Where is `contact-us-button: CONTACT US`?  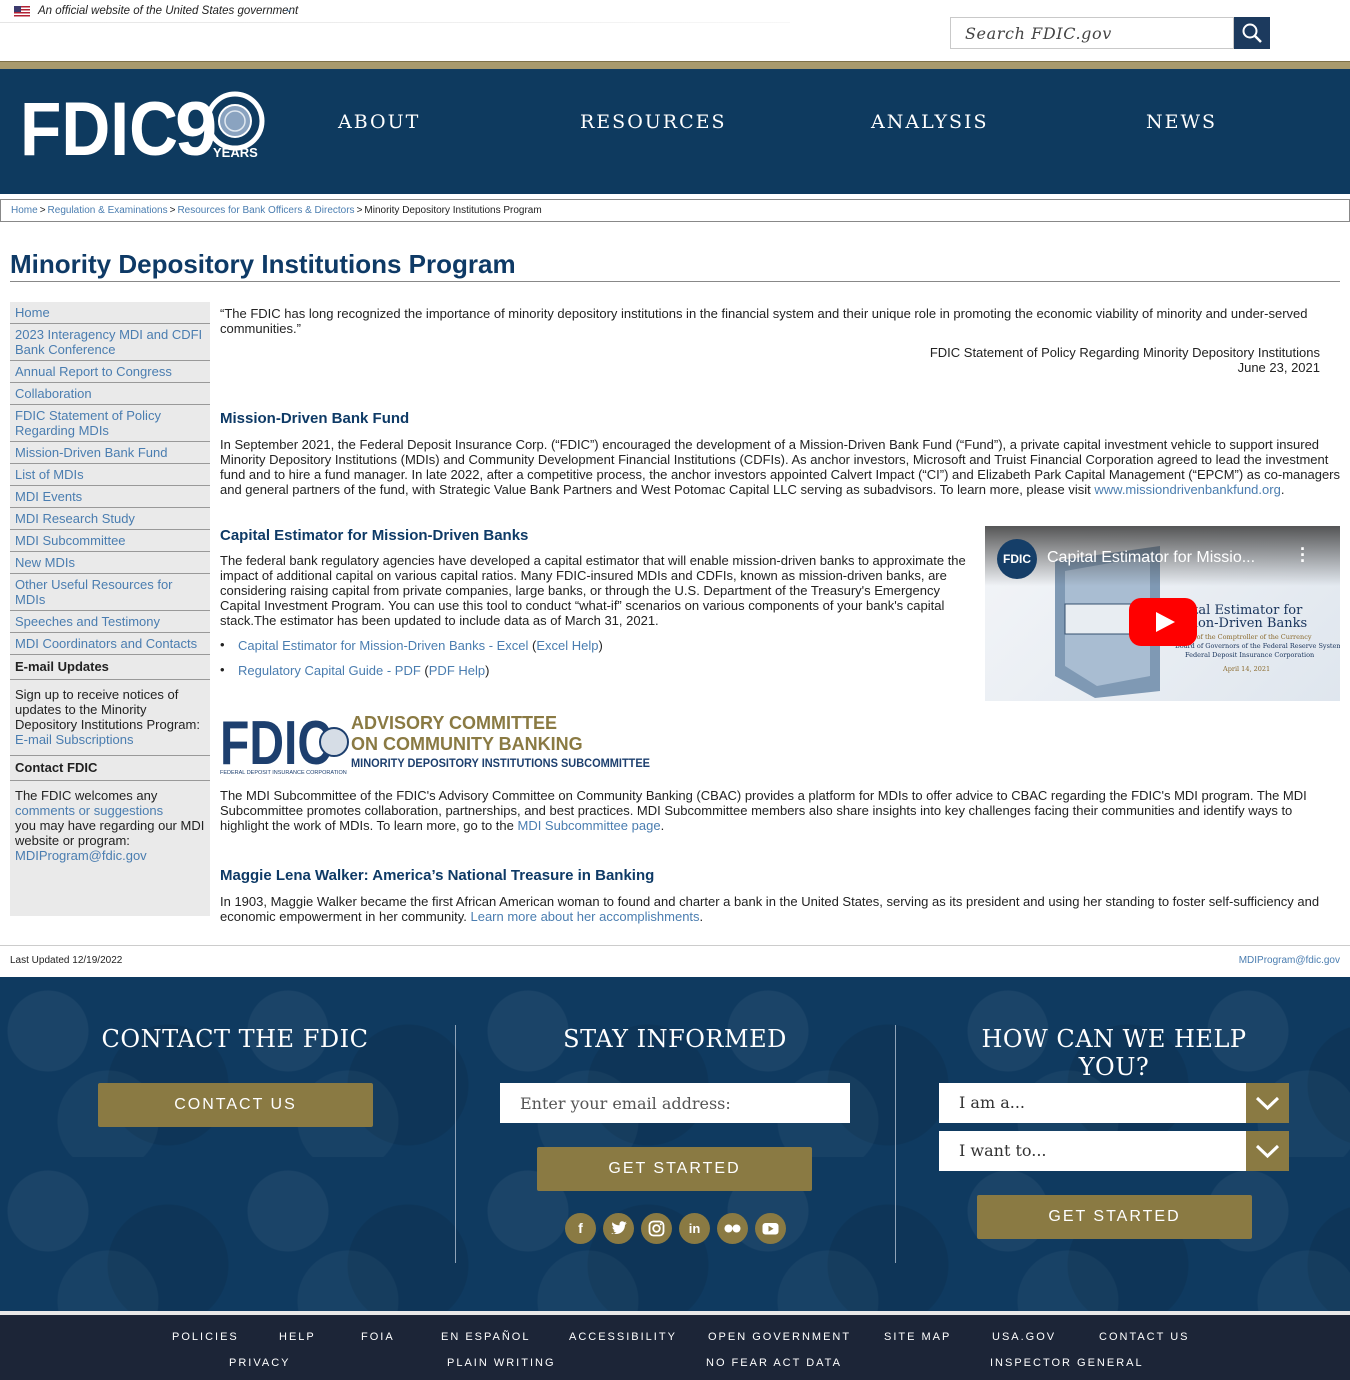 contact-us-button: CONTACT US is located at coordinates (235, 1105).